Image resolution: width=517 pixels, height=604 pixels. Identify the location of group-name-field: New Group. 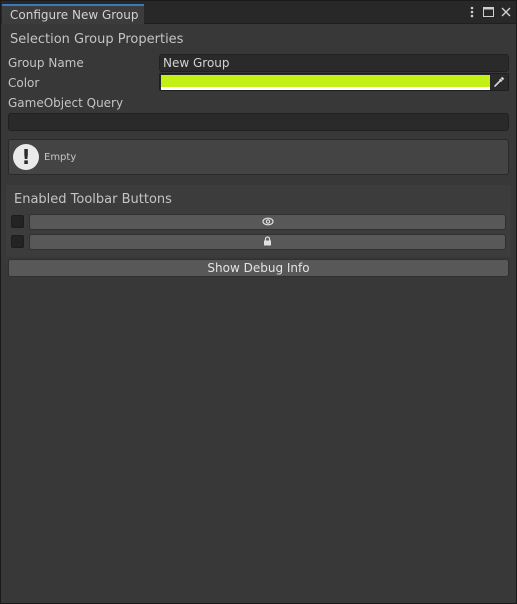
(334, 63).